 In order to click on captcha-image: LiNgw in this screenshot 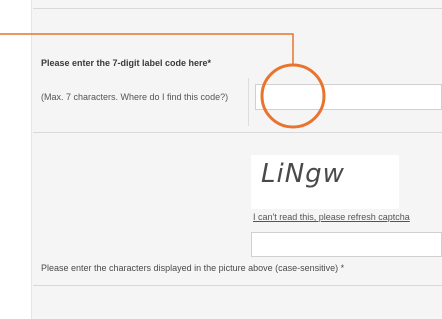, I will do `click(325, 182)`.